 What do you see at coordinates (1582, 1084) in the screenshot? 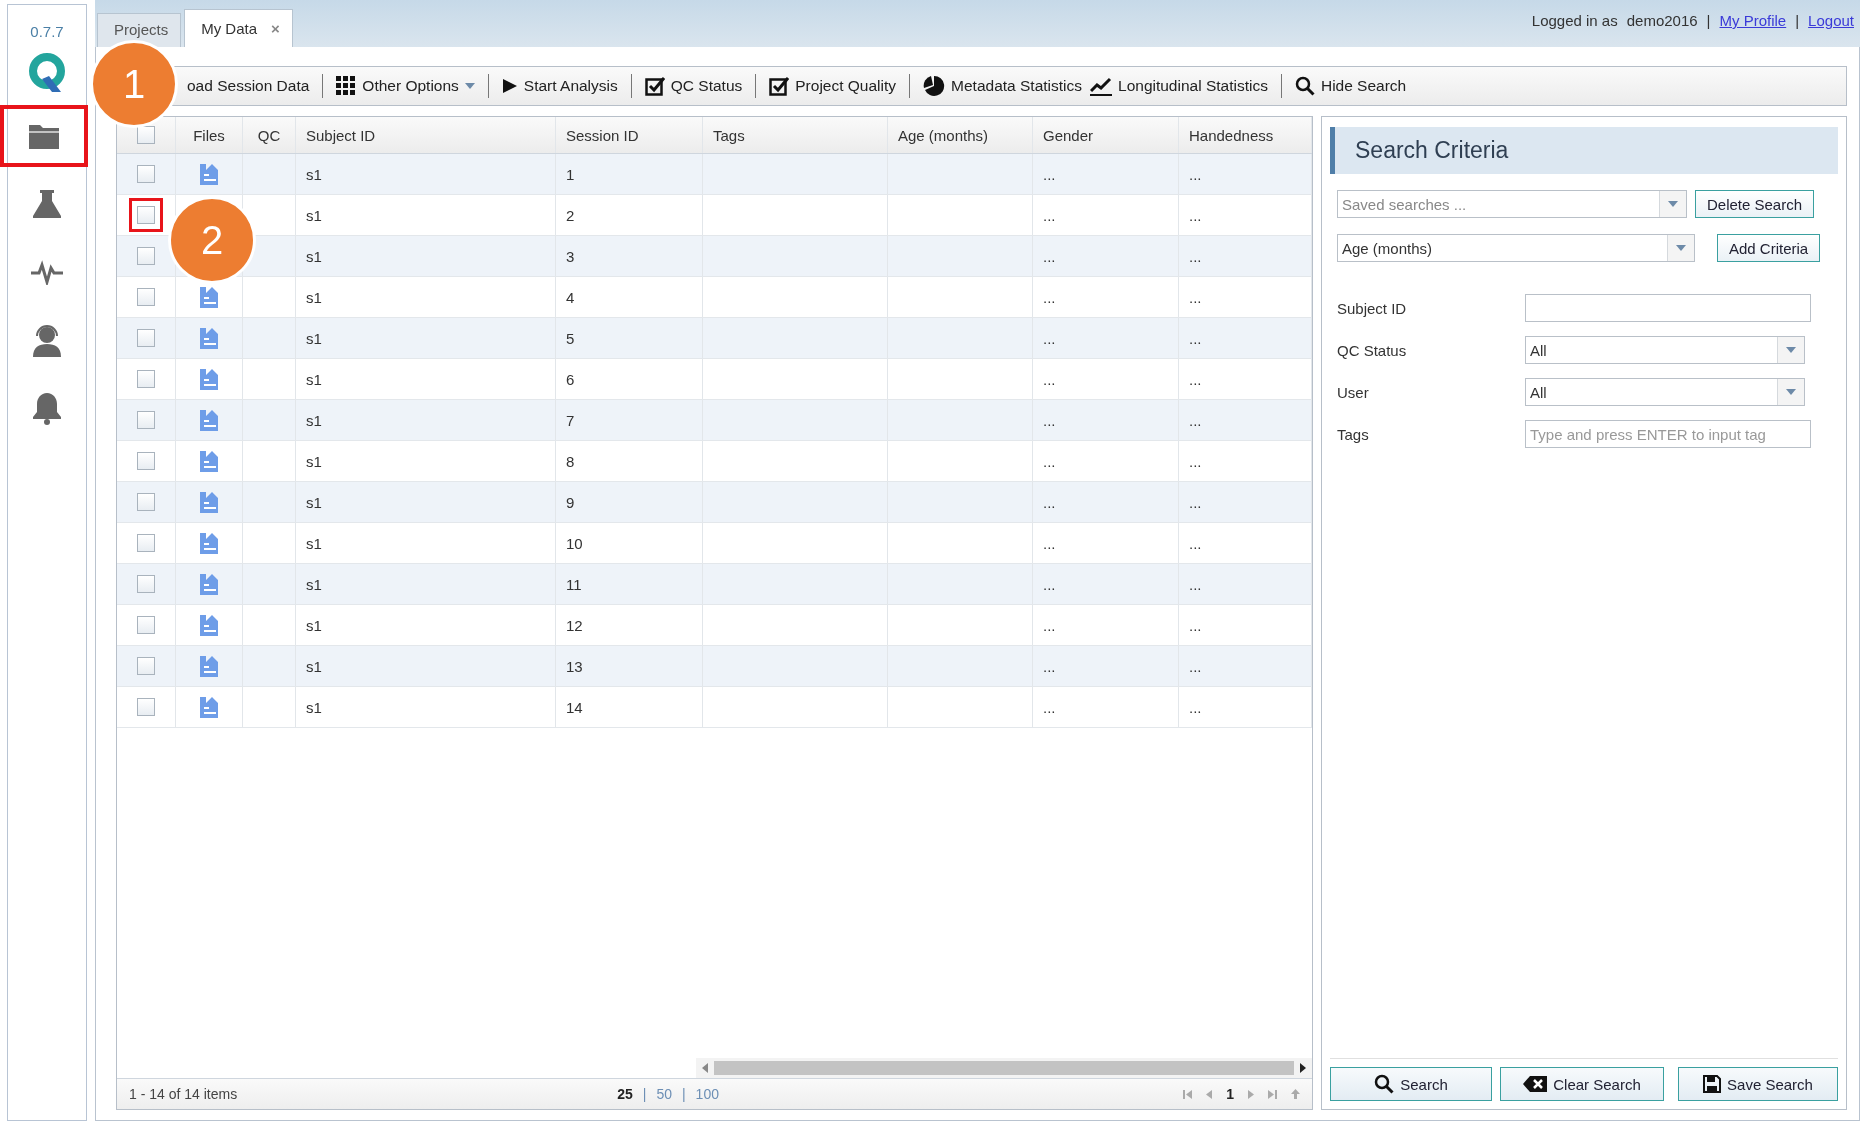
I see `clear-search-button: Clear Search` at bounding box center [1582, 1084].